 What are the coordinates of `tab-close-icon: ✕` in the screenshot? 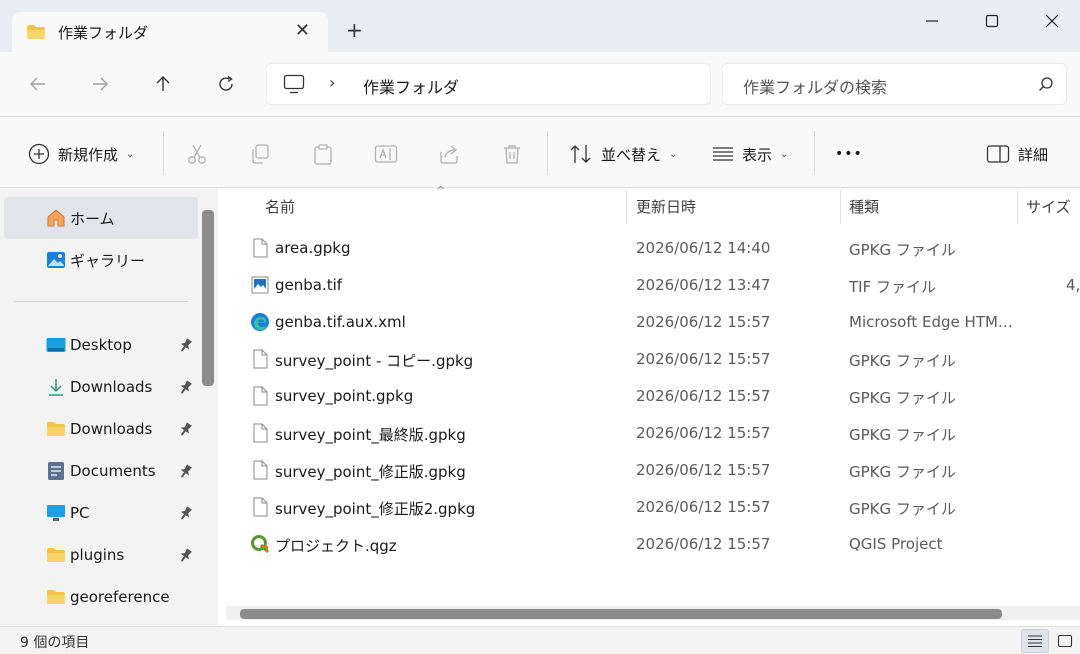 It's located at (302, 30).